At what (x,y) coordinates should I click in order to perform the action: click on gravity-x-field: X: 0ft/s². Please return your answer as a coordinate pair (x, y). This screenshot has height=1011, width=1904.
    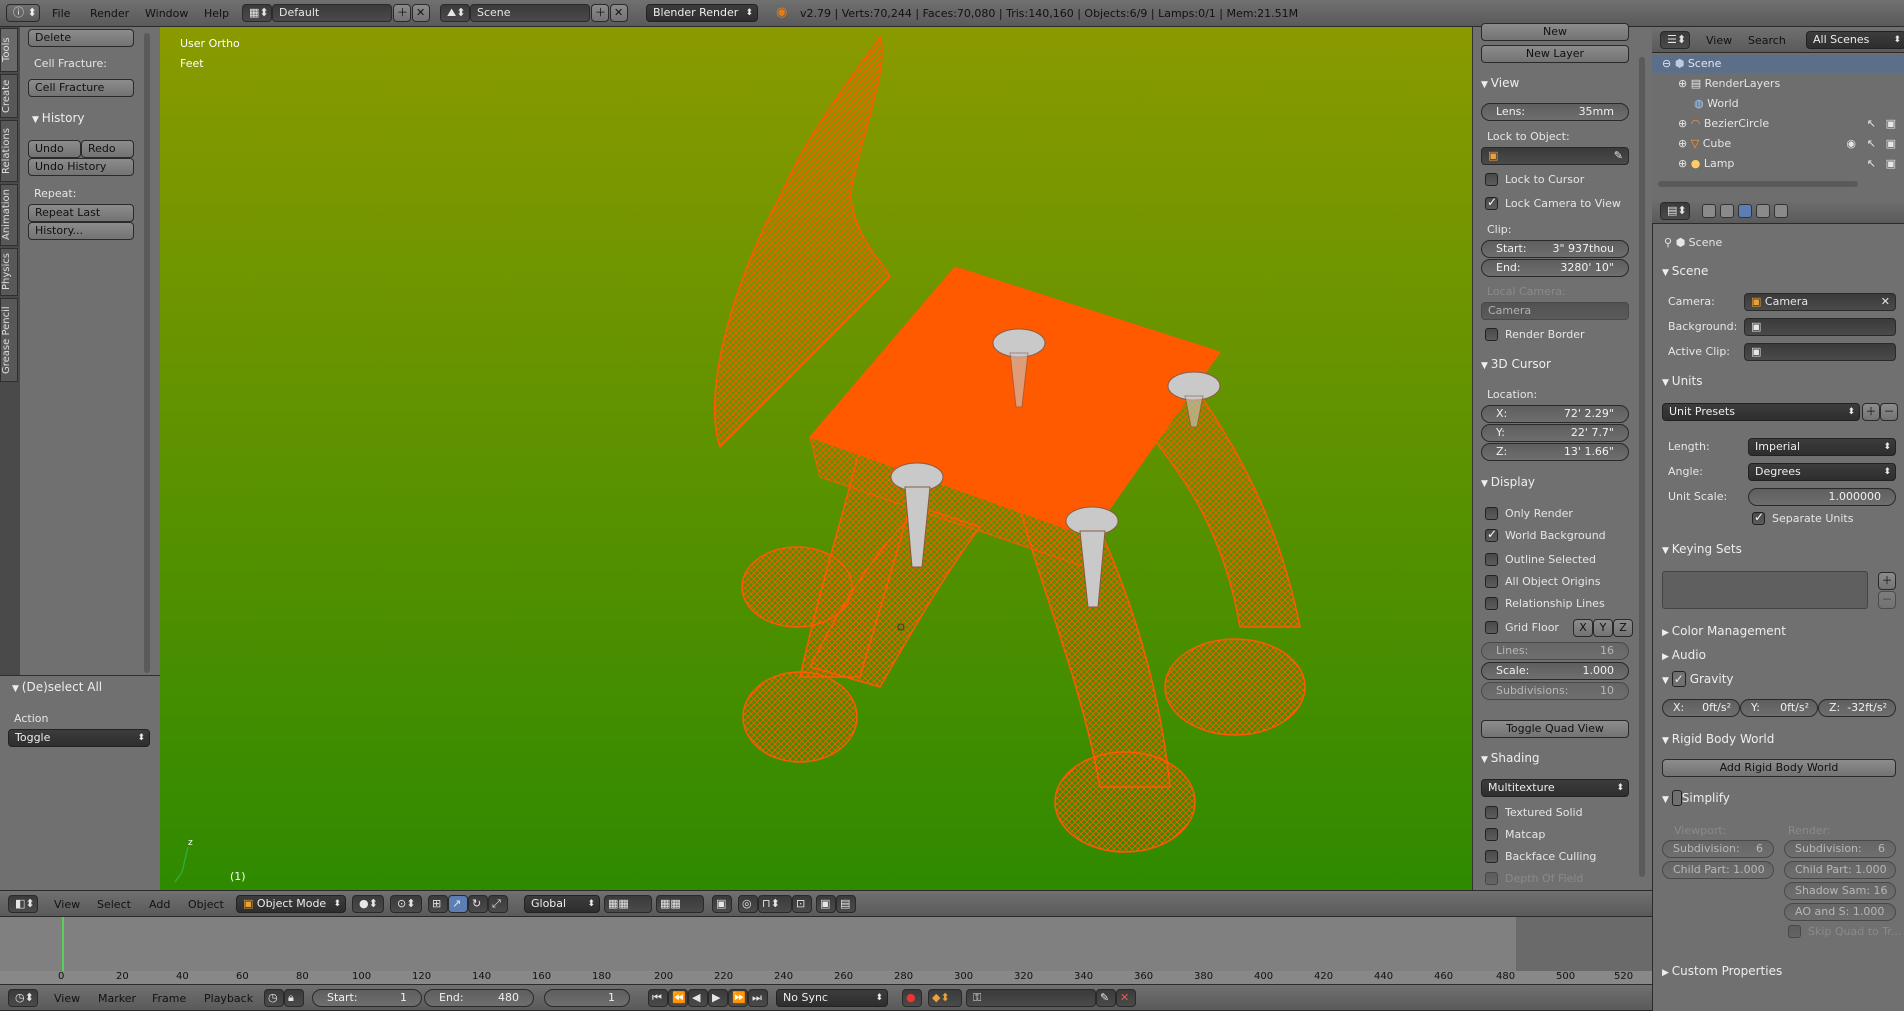
    Looking at the image, I should click on (1701, 708).